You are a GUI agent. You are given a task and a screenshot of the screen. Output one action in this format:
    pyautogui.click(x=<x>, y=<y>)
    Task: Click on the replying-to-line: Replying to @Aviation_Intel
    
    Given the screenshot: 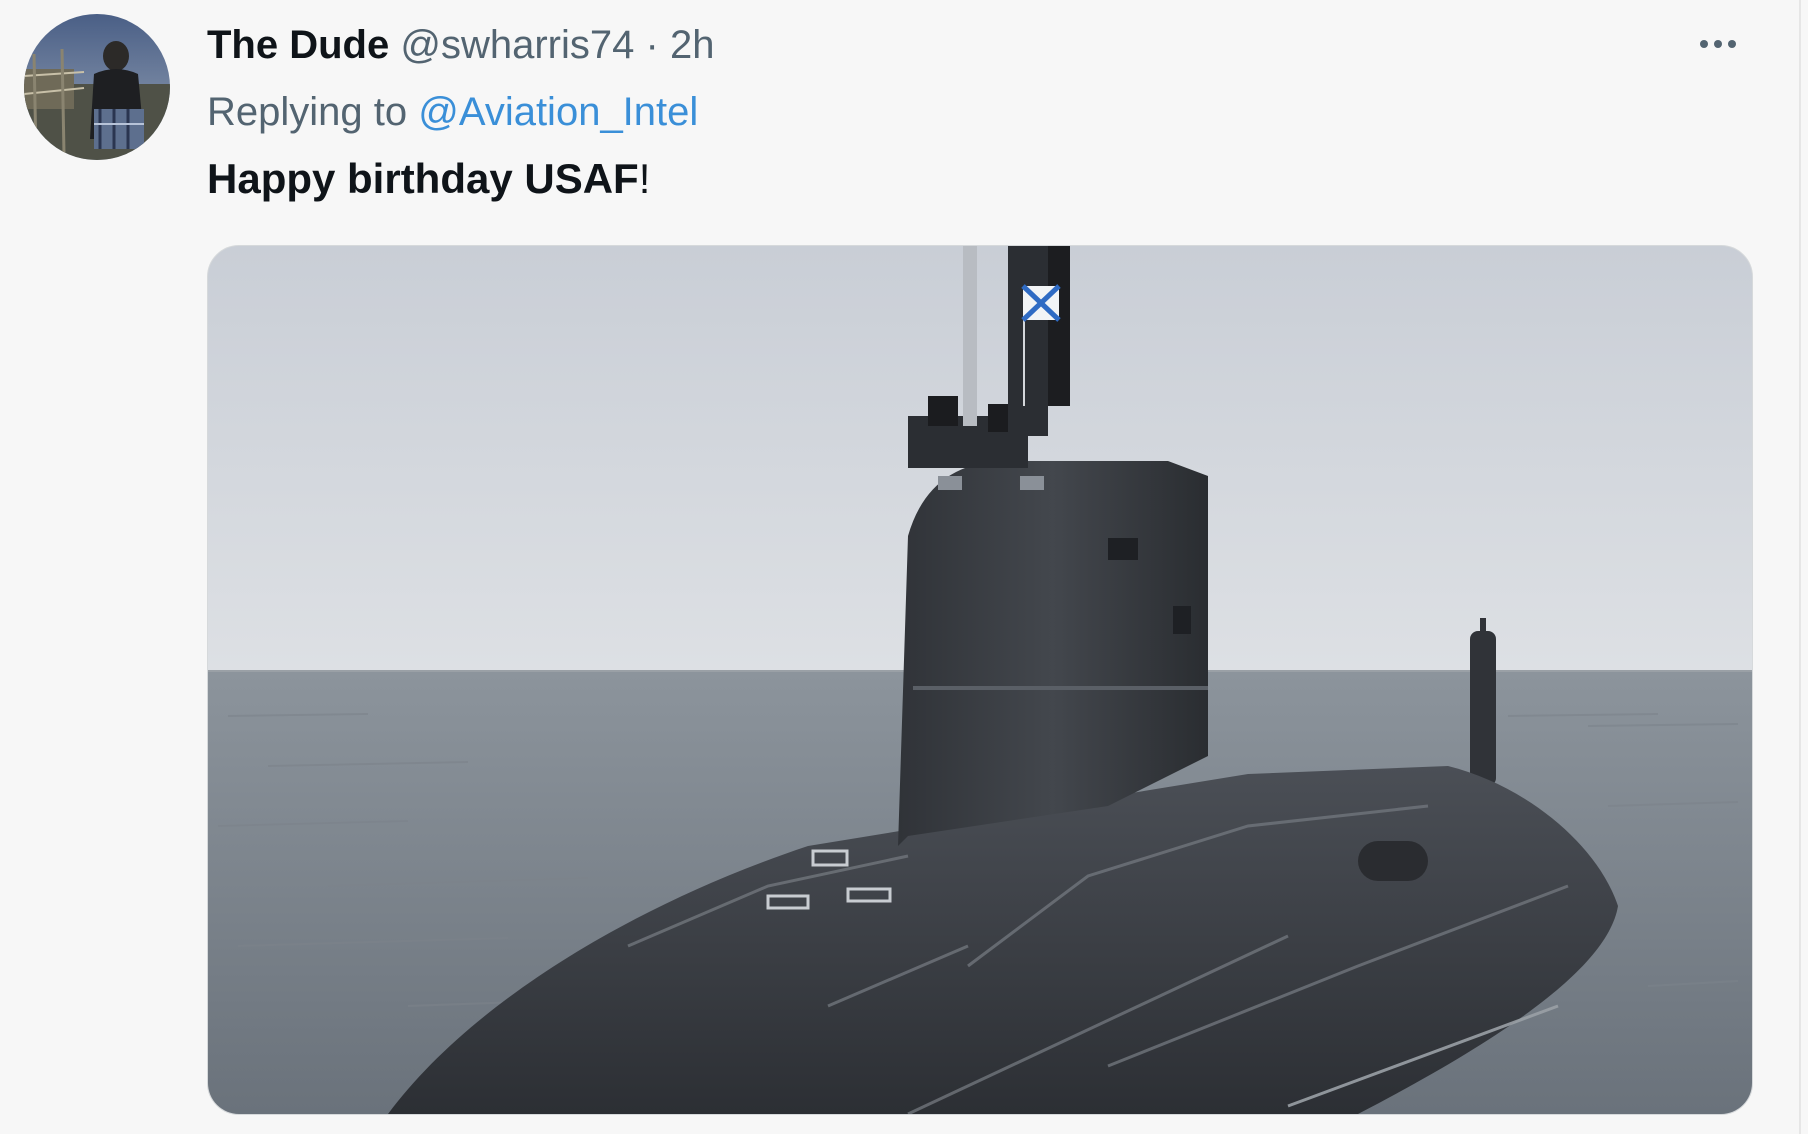 What is the action you would take?
    pyautogui.click(x=452, y=112)
    